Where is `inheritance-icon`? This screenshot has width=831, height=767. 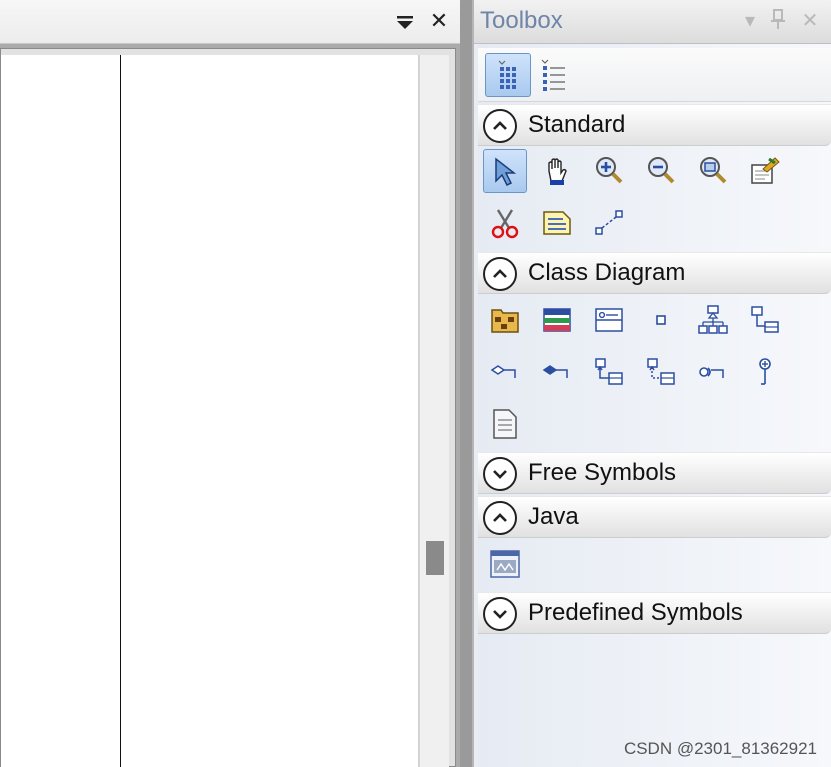 inheritance-icon is located at coordinates (609, 371).